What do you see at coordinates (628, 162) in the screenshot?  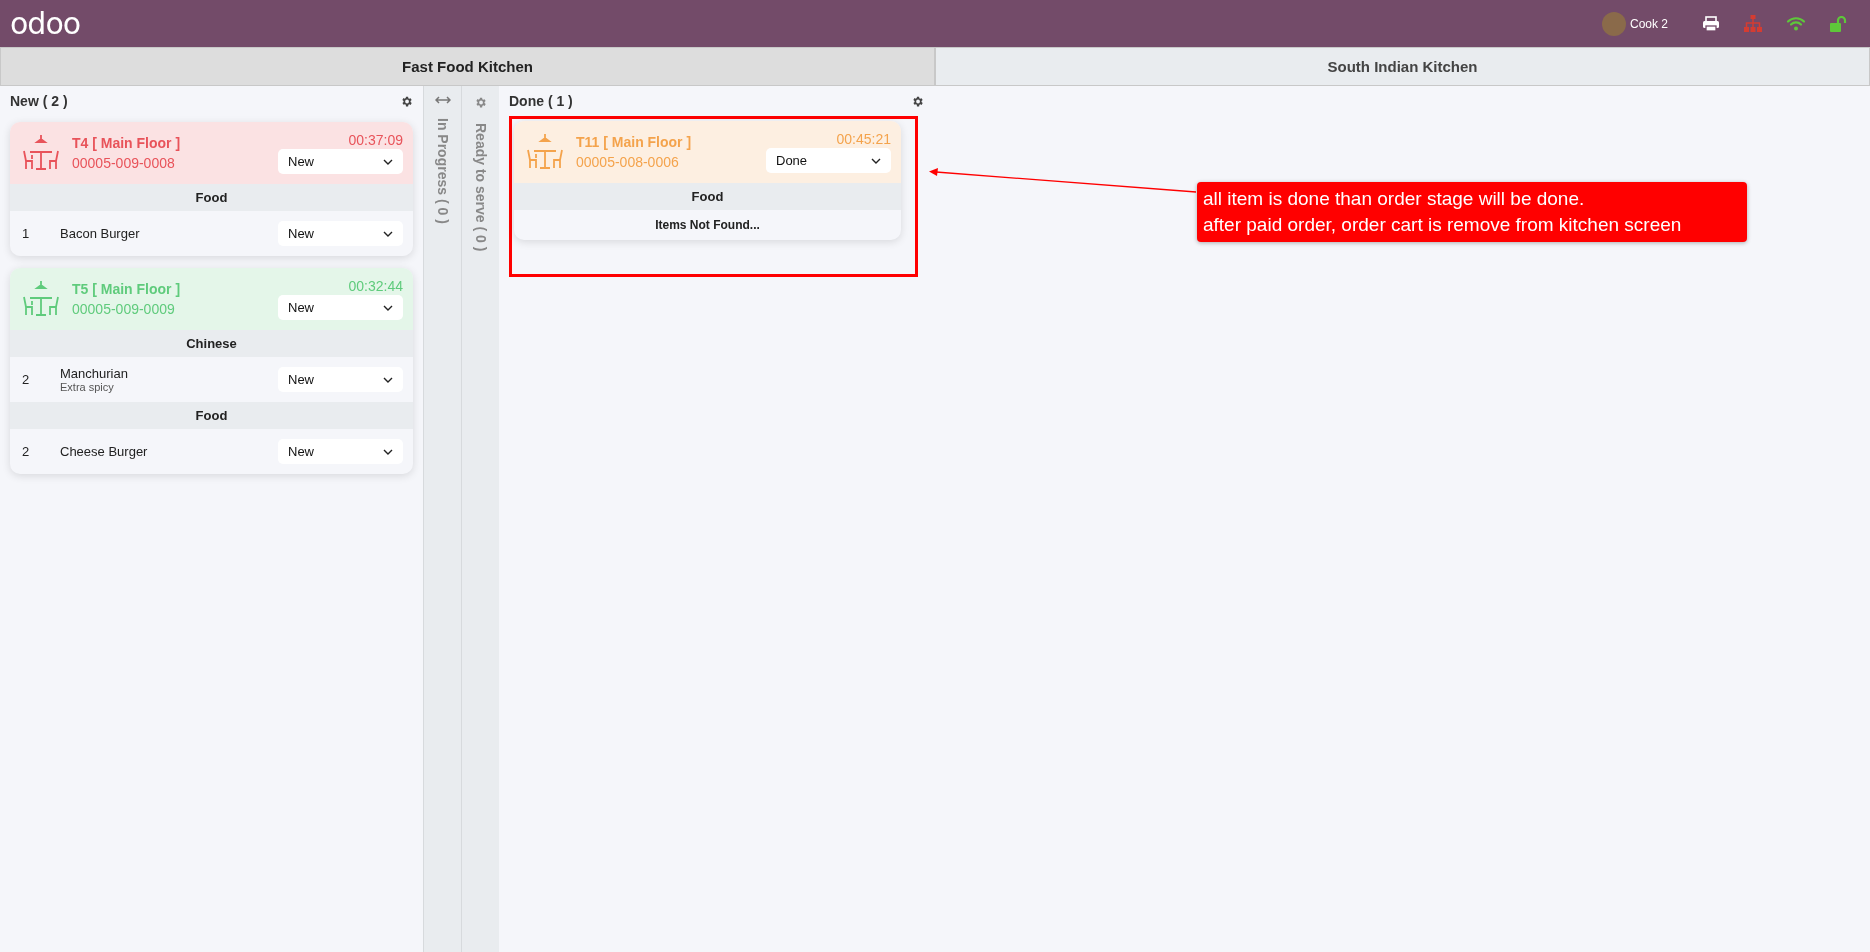 I see `order-reference: 00005-008-0006` at bounding box center [628, 162].